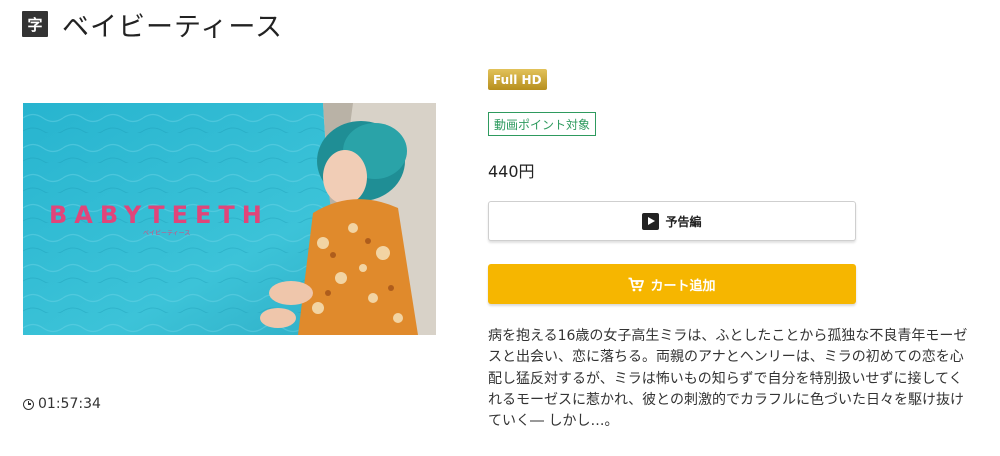 This screenshot has height=456, width=1000. What do you see at coordinates (511, 171) in the screenshot?
I see `price: 440円` at bounding box center [511, 171].